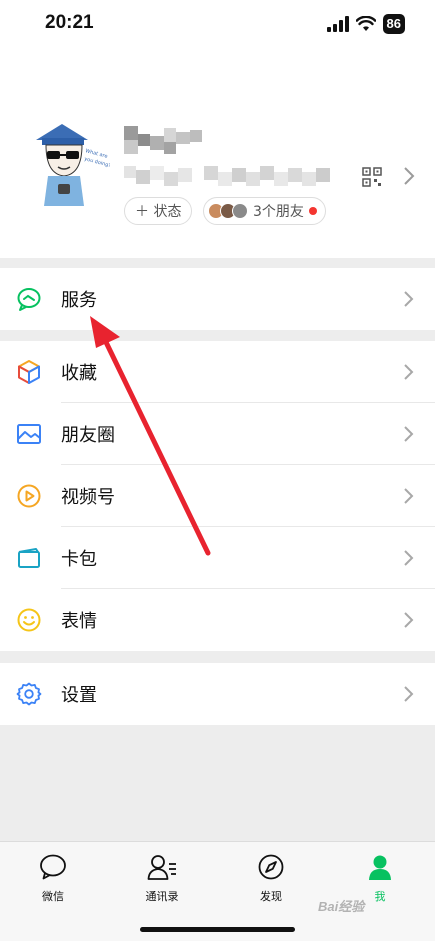  Describe the element at coordinates (163, 140) in the screenshot. I see `username-mosaic` at that location.